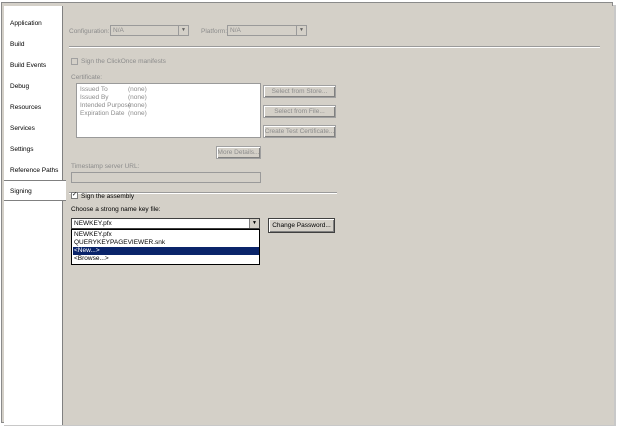 Image resolution: width=618 pixels, height=430 pixels. I want to click on tab-build-events: Build Events, so click(33, 65).